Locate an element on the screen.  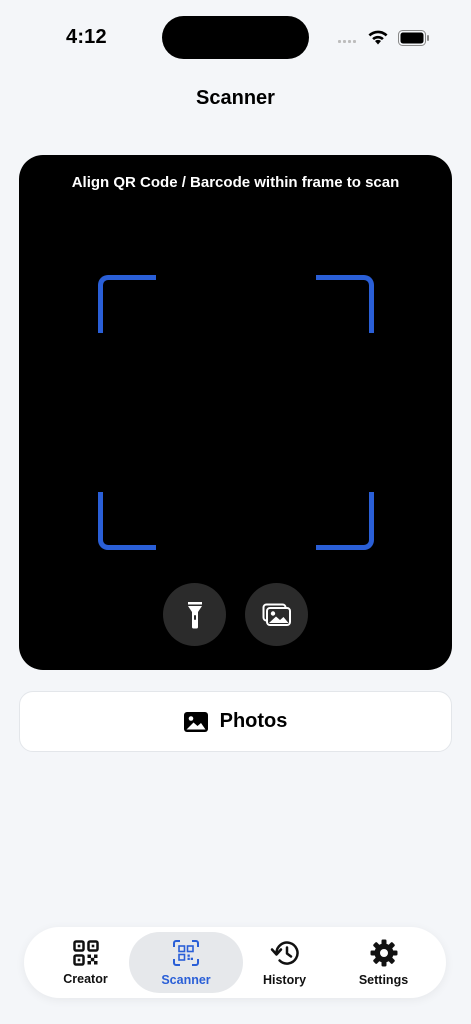
qr-scan-icon is located at coordinates (186, 952).